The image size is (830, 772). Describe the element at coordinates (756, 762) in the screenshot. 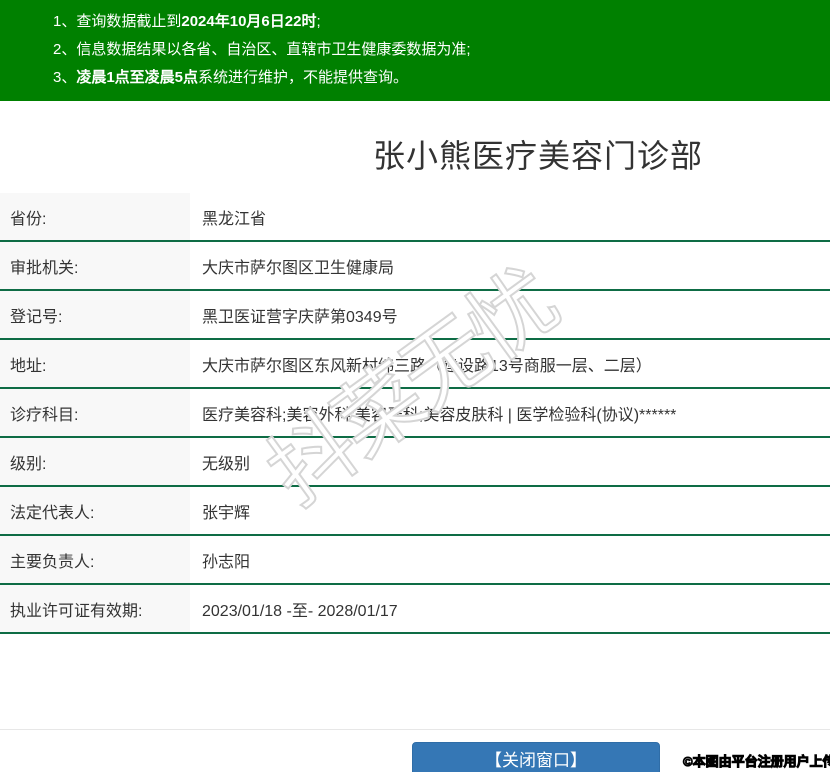

I see `copyright-watermark: ©本图由平台注册用户上传` at that location.